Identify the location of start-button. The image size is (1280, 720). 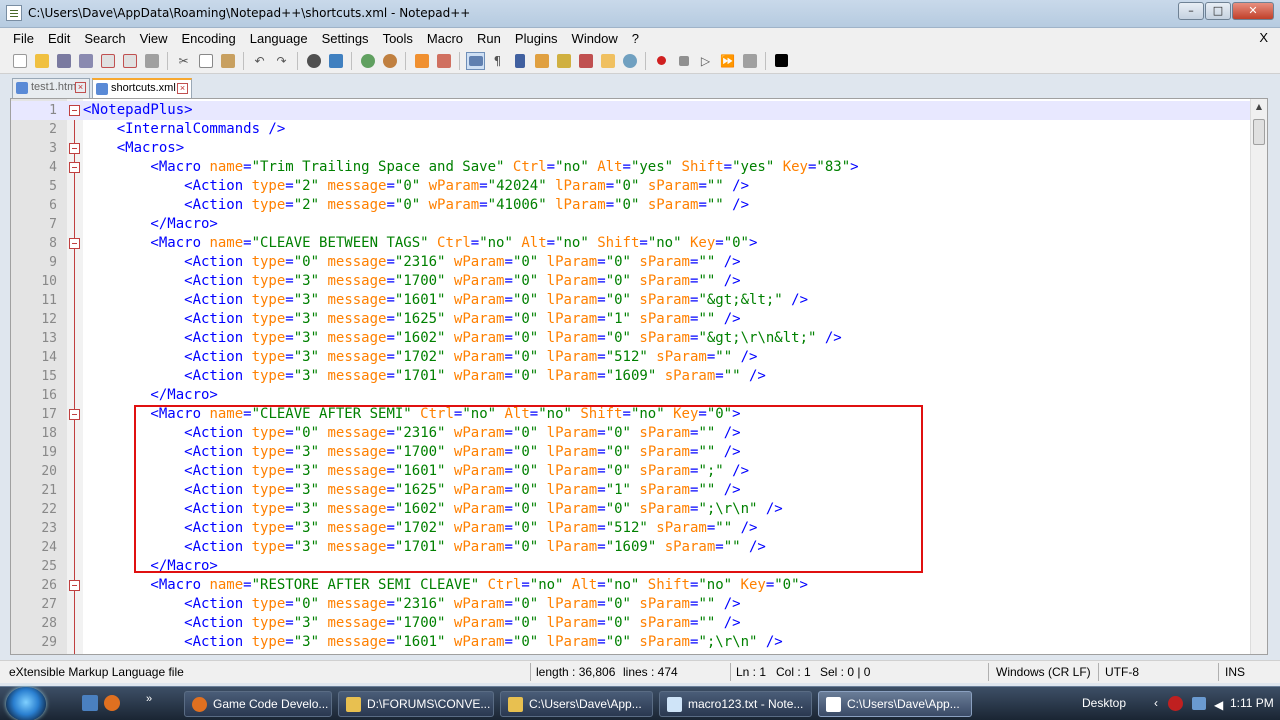
(26, 703).